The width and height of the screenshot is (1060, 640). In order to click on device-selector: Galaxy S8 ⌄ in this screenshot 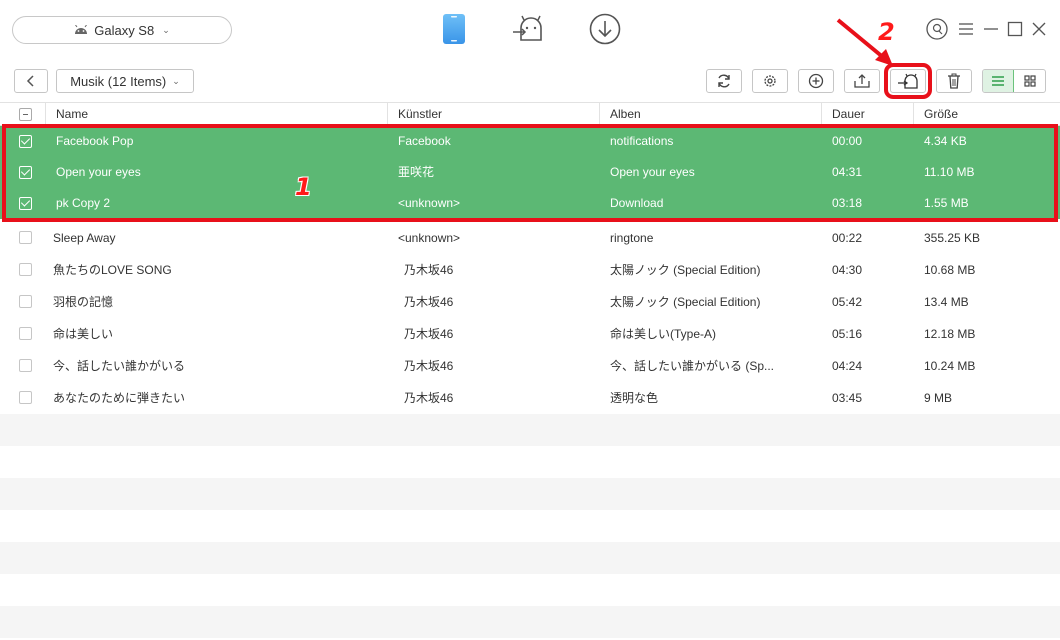, I will do `click(122, 30)`.